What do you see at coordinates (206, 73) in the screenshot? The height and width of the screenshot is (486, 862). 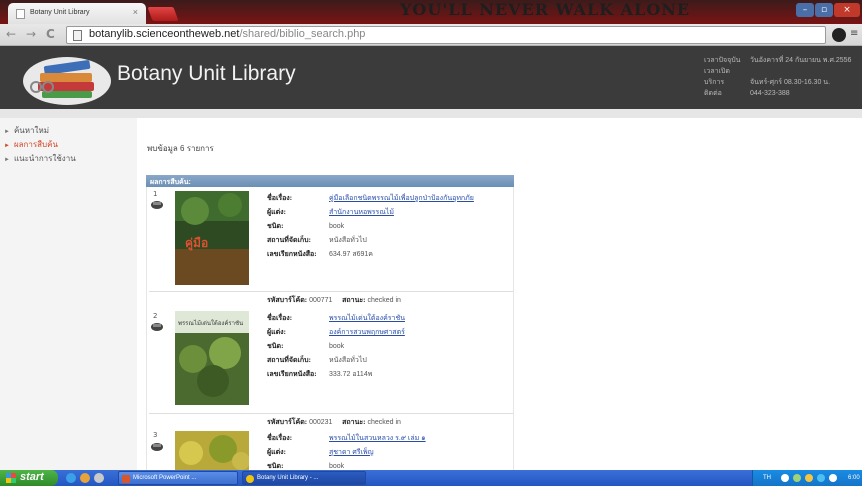 I see `site-title: Botany Unit Library` at bounding box center [206, 73].